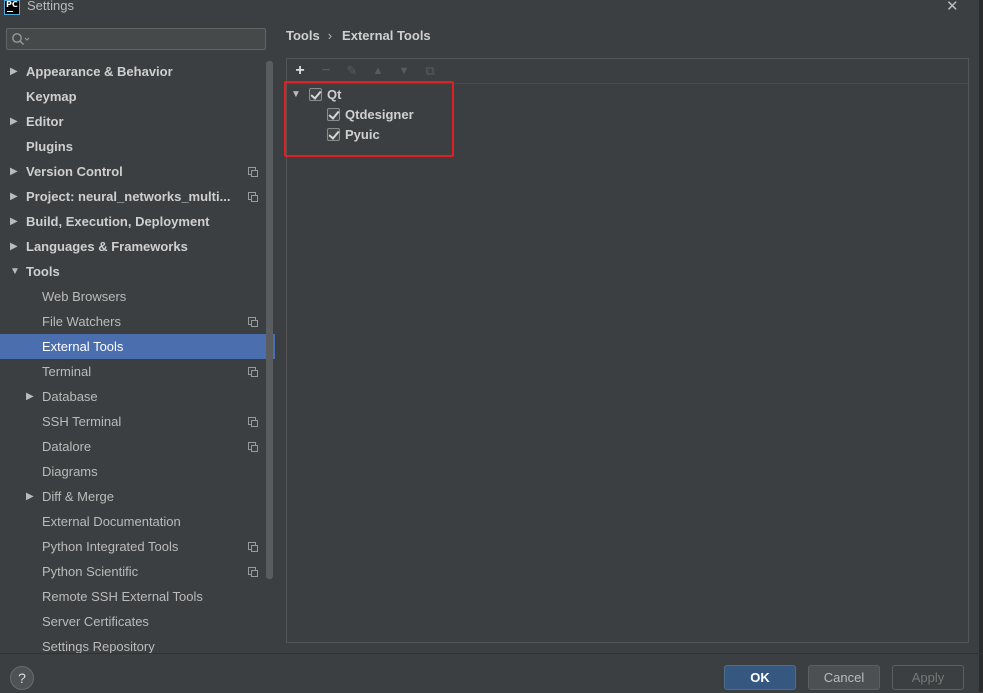 The image size is (983, 693). I want to click on sidebar-item-label: Build, Execution, Deployment, so click(118, 221).